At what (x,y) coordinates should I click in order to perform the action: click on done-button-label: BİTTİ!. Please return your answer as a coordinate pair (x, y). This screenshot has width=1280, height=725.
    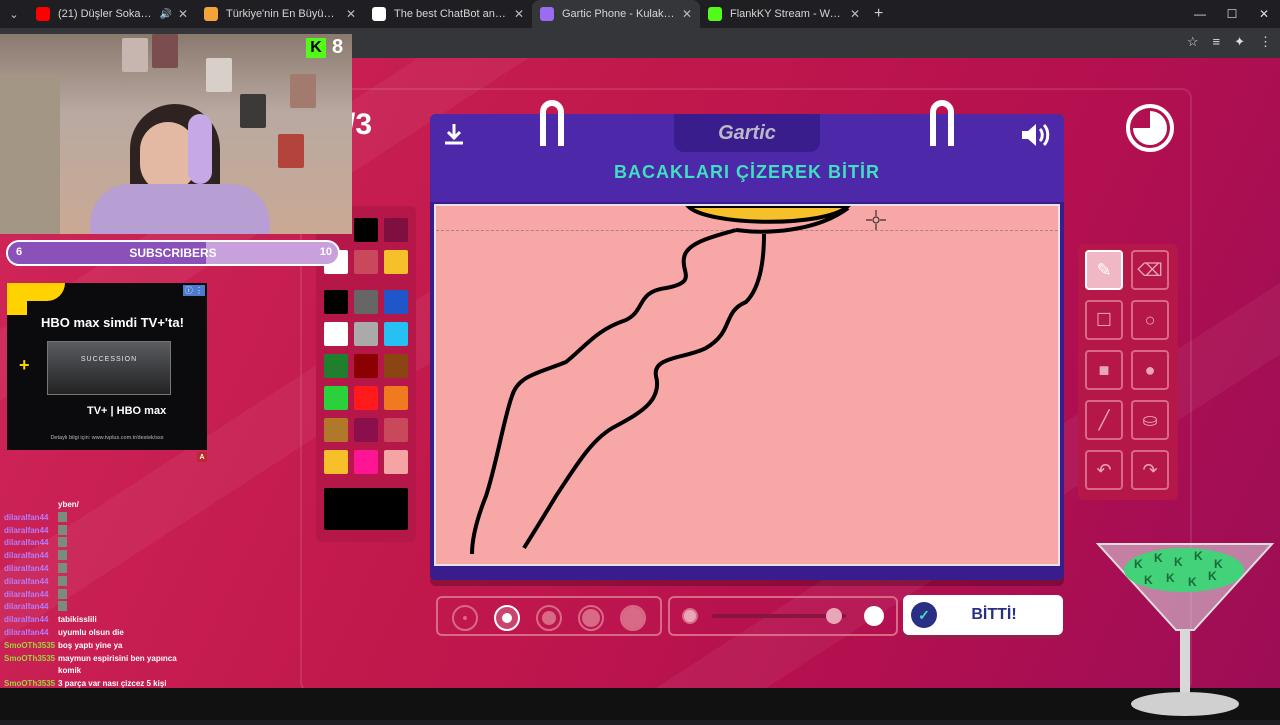
    Looking at the image, I should click on (994, 614).